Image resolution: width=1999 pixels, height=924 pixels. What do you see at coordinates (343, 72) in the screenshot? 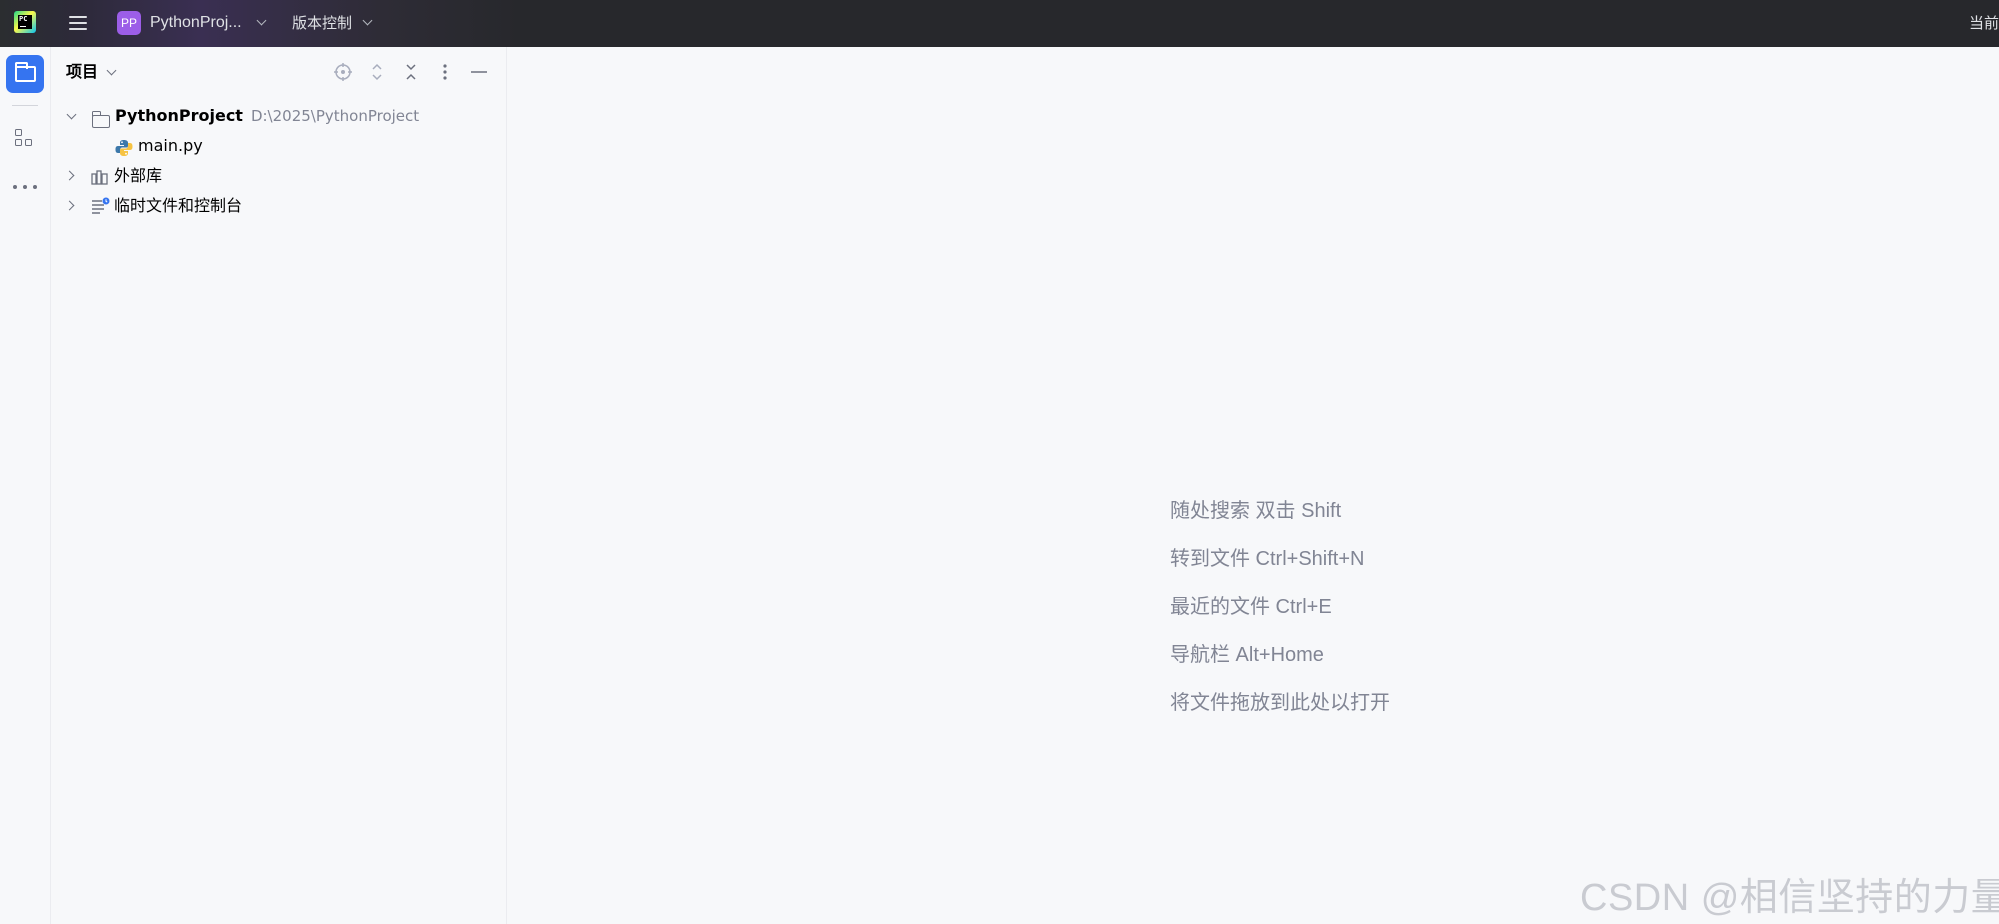
I see `locate-icon` at bounding box center [343, 72].